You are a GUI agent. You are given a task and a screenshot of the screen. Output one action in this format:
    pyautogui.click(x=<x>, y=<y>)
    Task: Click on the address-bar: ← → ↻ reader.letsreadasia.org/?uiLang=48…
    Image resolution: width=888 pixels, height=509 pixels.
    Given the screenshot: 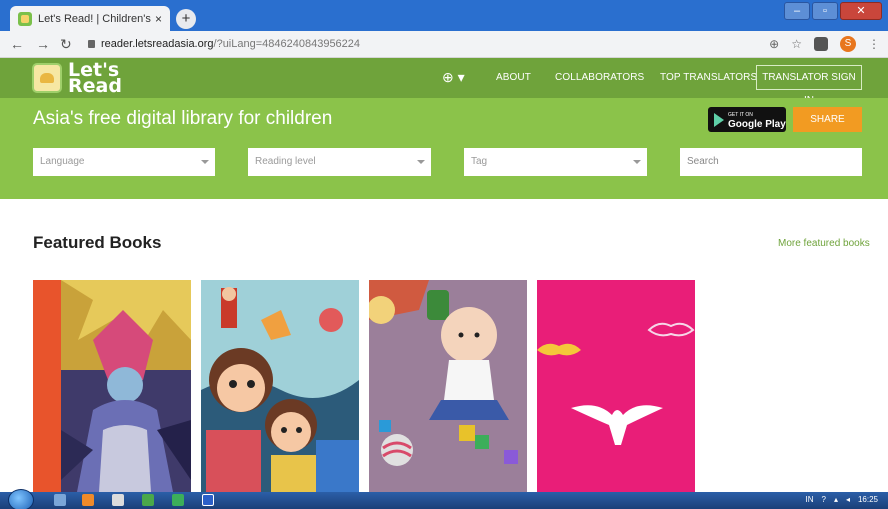 What is the action you would take?
    pyautogui.click(x=444, y=44)
    